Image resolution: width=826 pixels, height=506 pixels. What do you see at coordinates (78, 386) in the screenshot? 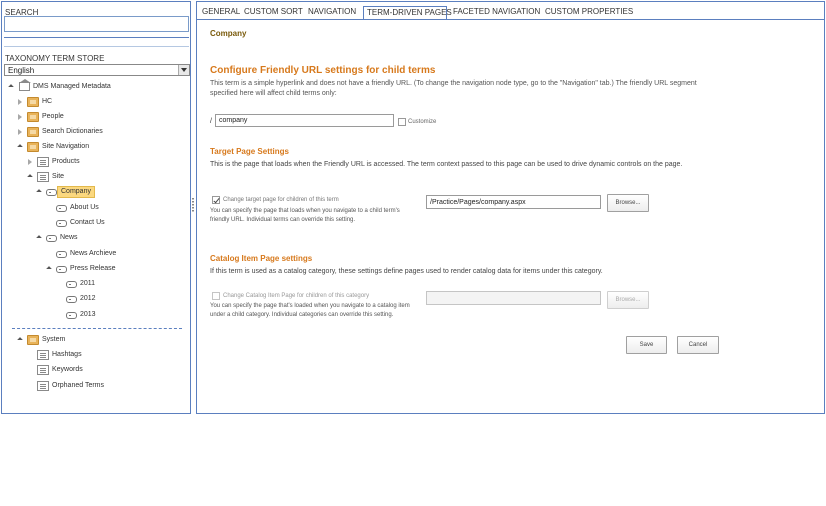
I see `tree-node-label: Orphaned Terms` at bounding box center [78, 386].